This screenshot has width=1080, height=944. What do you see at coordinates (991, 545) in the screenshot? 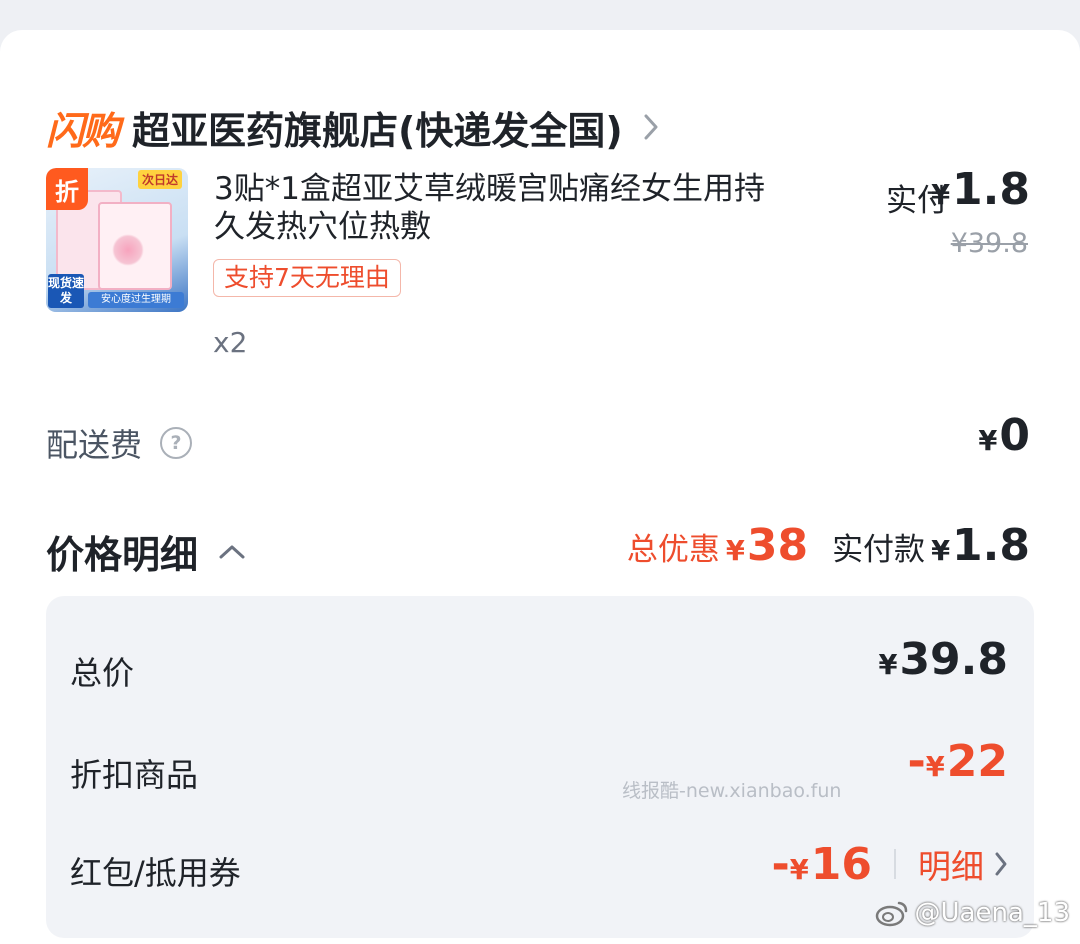
I see `paid-amount-value: 1.8` at bounding box center [991, 545].